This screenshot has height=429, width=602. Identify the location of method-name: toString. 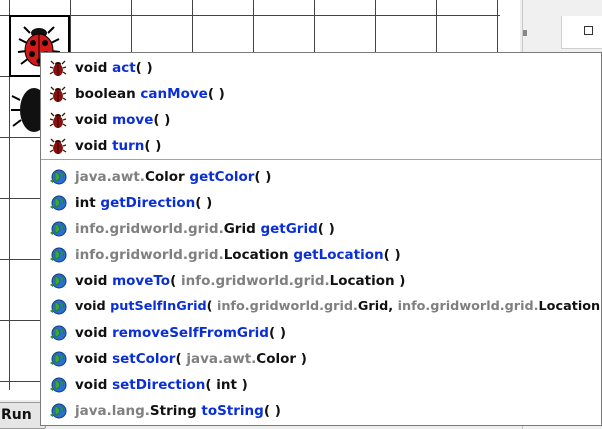
(232, 411).